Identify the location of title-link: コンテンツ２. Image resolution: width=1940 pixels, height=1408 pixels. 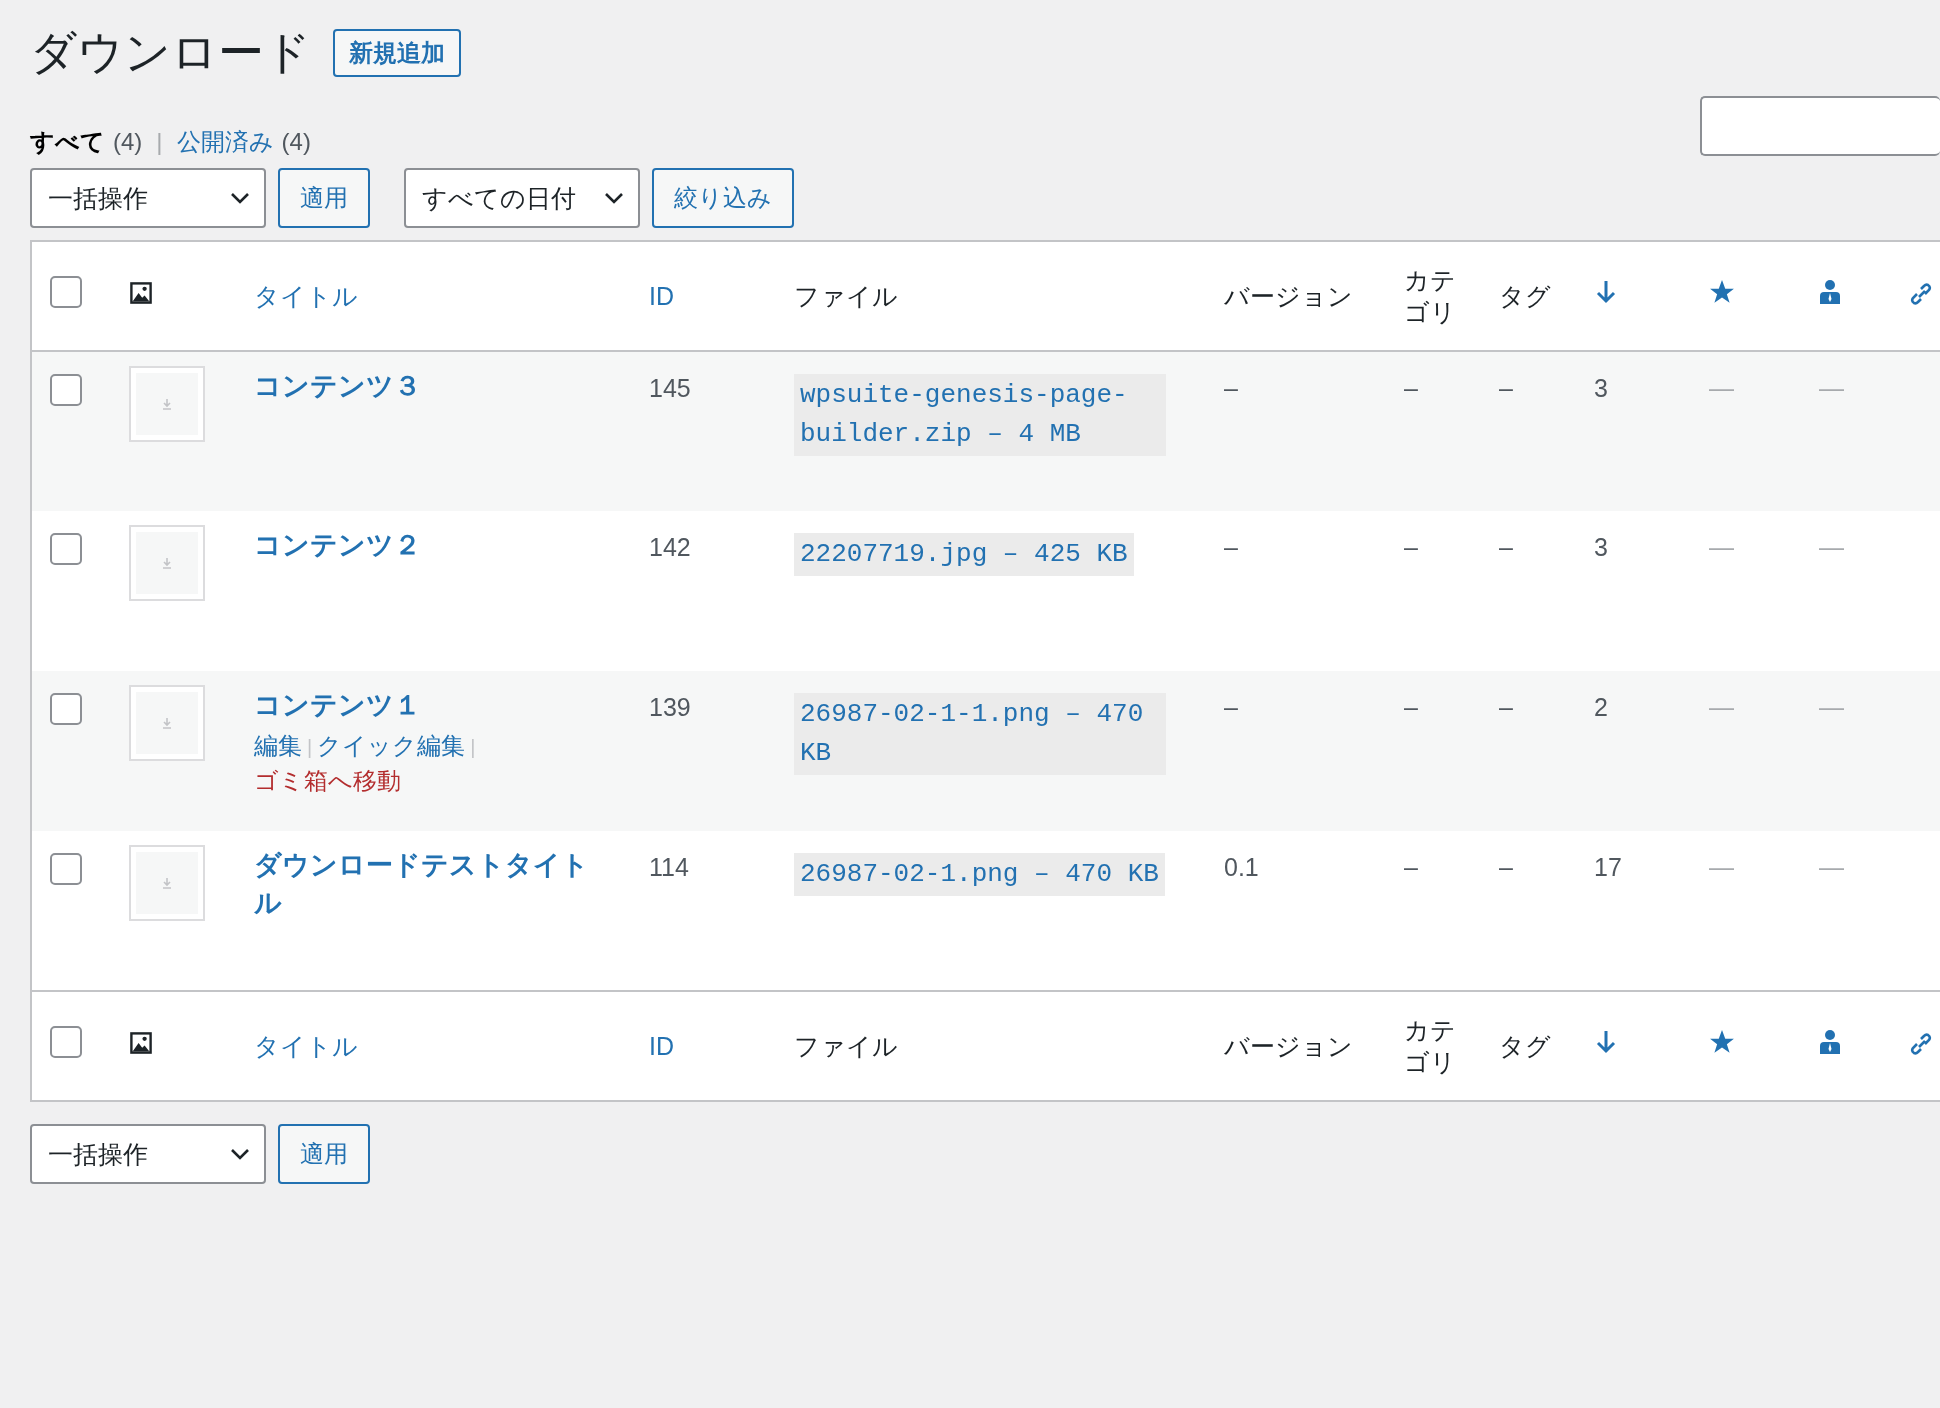
(437, 546).